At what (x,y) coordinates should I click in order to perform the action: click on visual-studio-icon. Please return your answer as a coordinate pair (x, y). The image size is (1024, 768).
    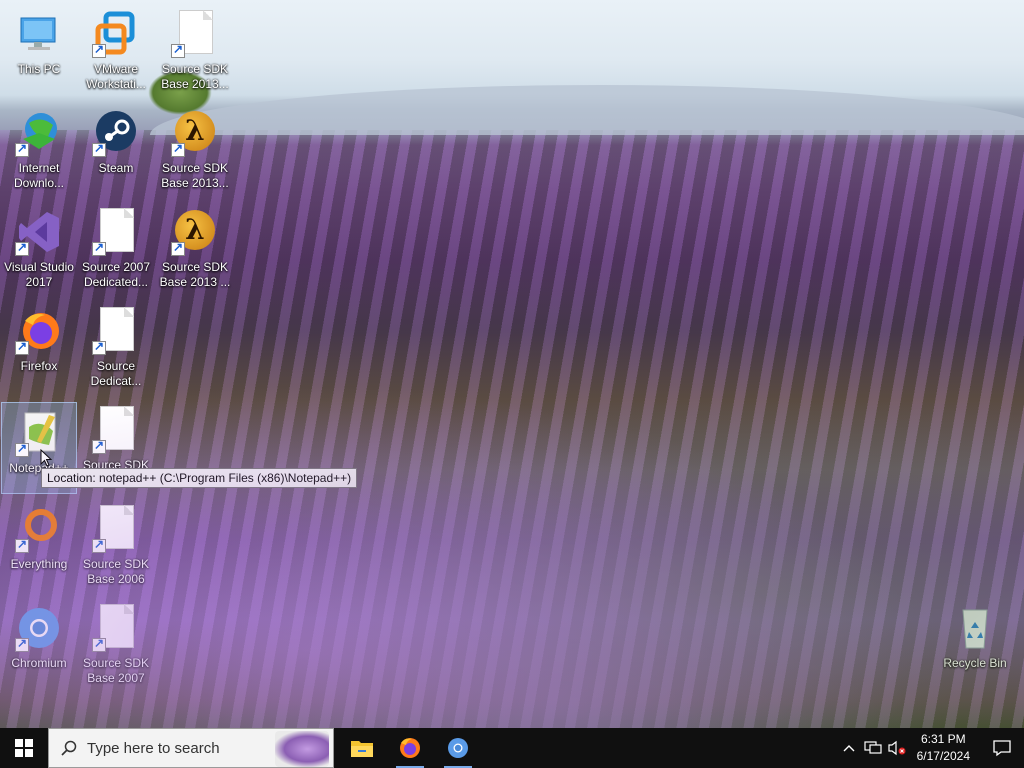
    Looking at the image, I should click on (39, 232).